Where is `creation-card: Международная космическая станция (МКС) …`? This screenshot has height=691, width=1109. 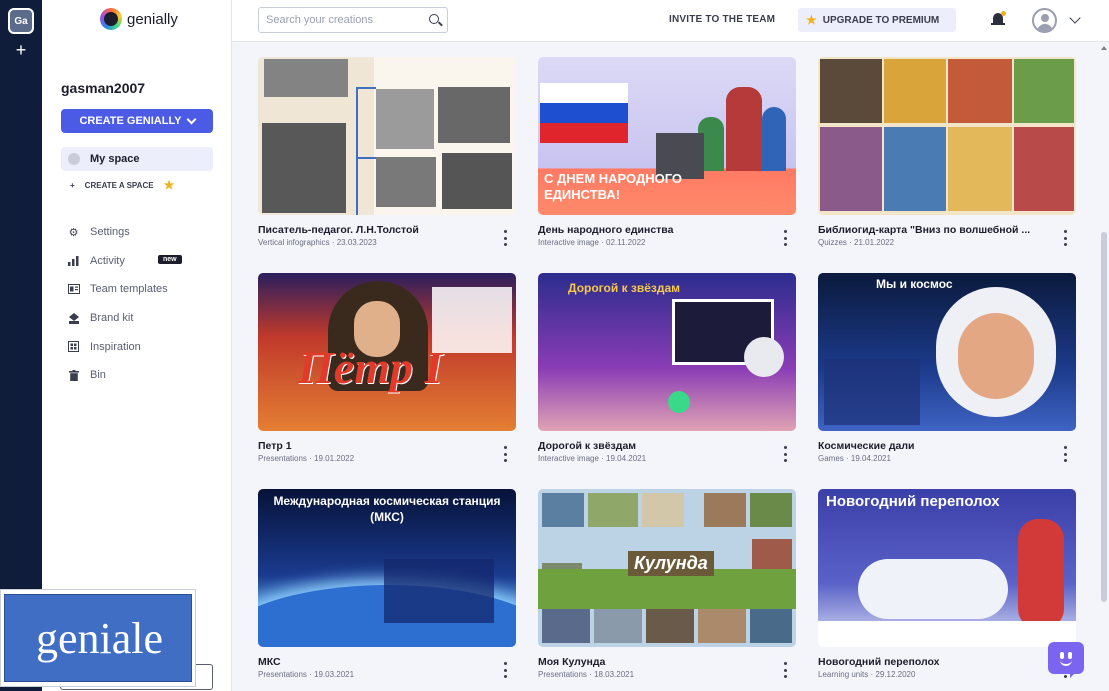 creation-card: Международная космическая станция (МКС) … is located at coordinates (387, 590).